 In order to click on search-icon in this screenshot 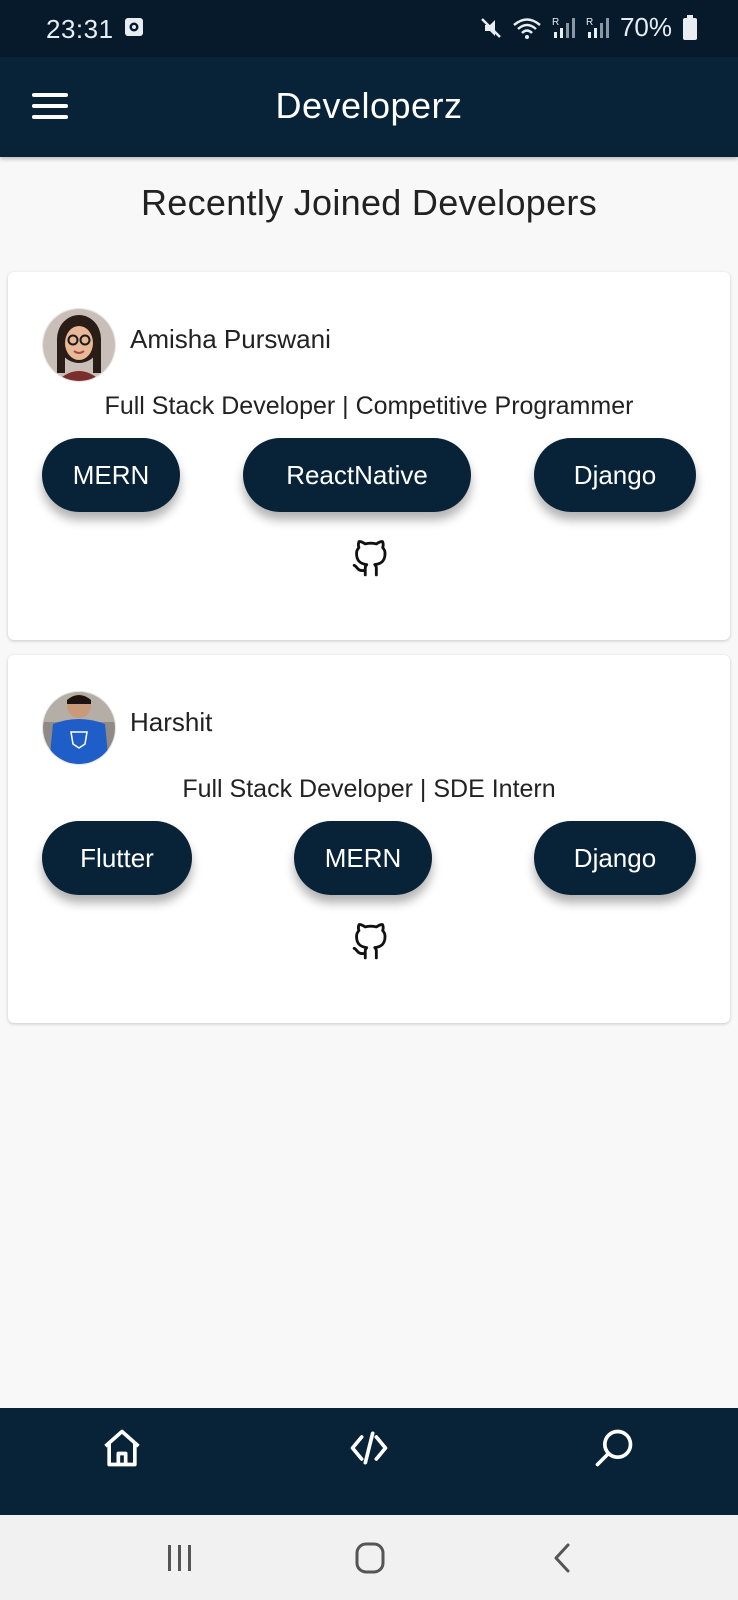, I will do `click(614, 1448)`.